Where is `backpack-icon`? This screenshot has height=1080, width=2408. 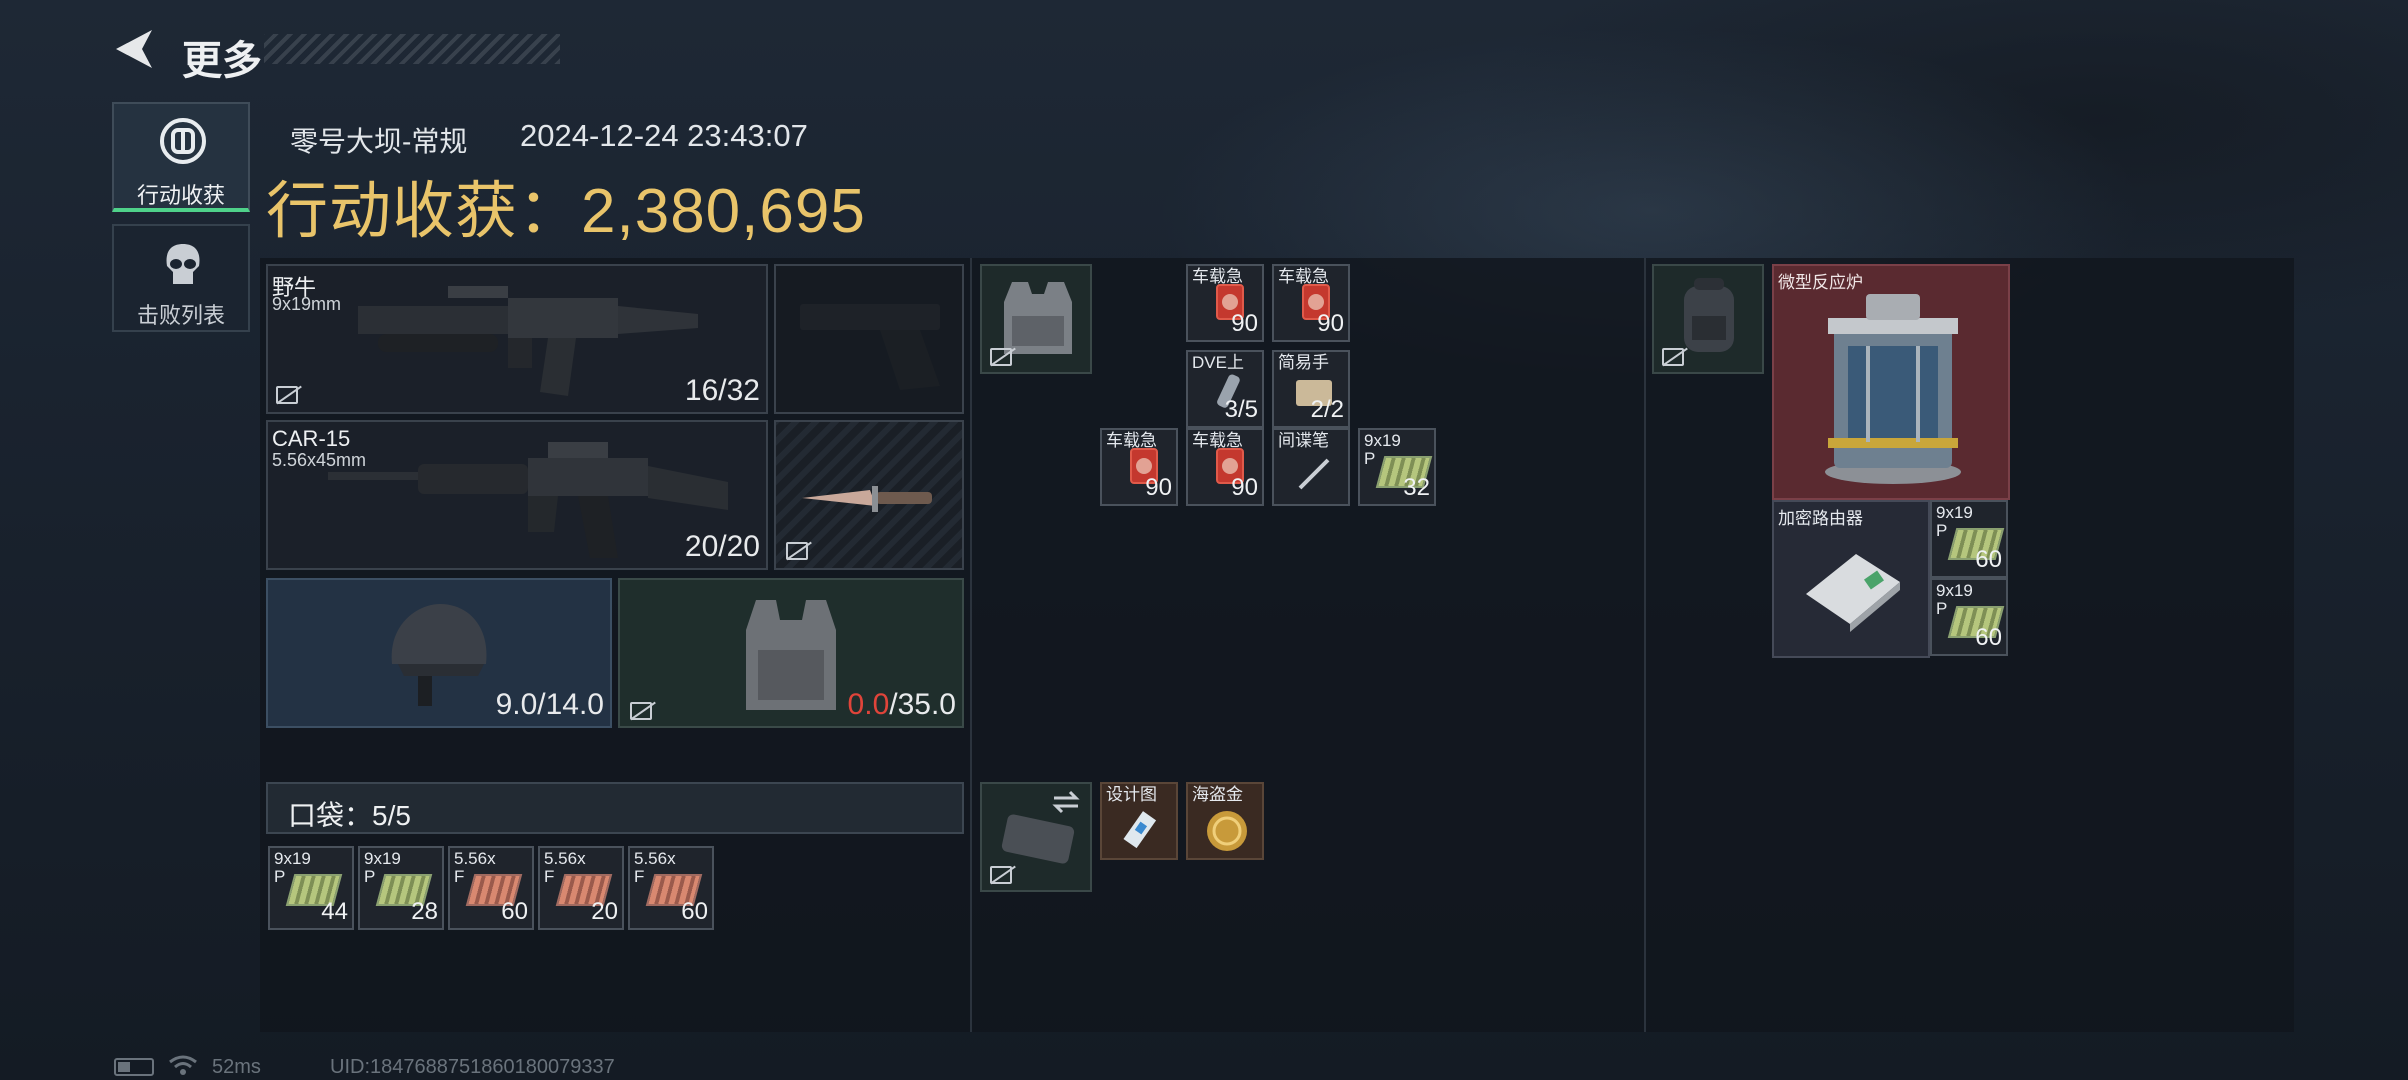
backpack-icon is located at coordinates (1709, 315).